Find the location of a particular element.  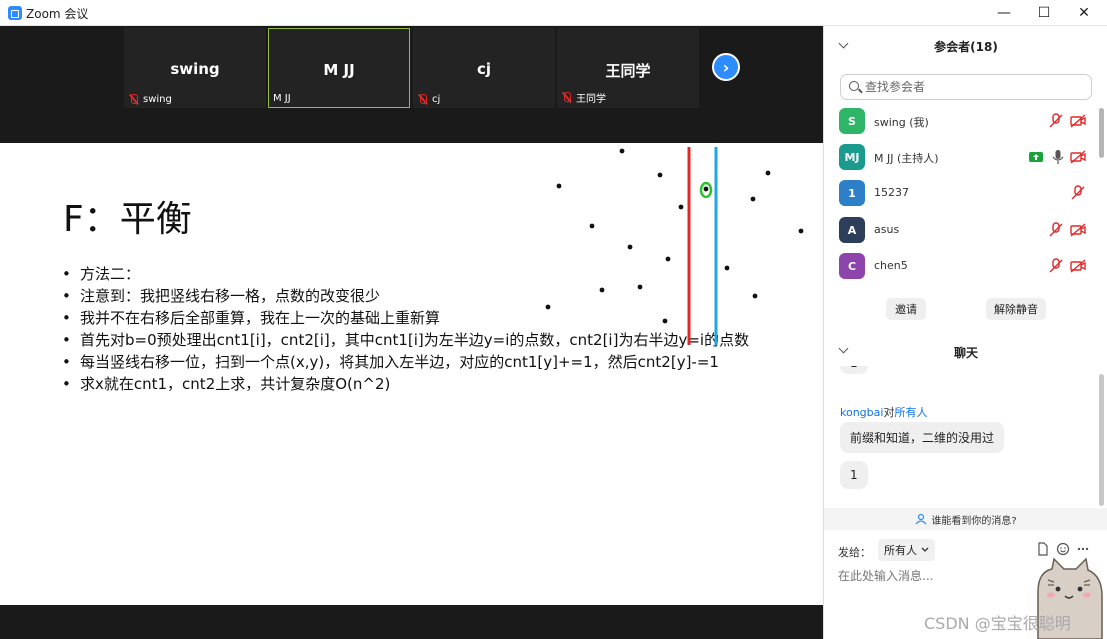

tile-name: M JJ is located at coordinates (339, 70).